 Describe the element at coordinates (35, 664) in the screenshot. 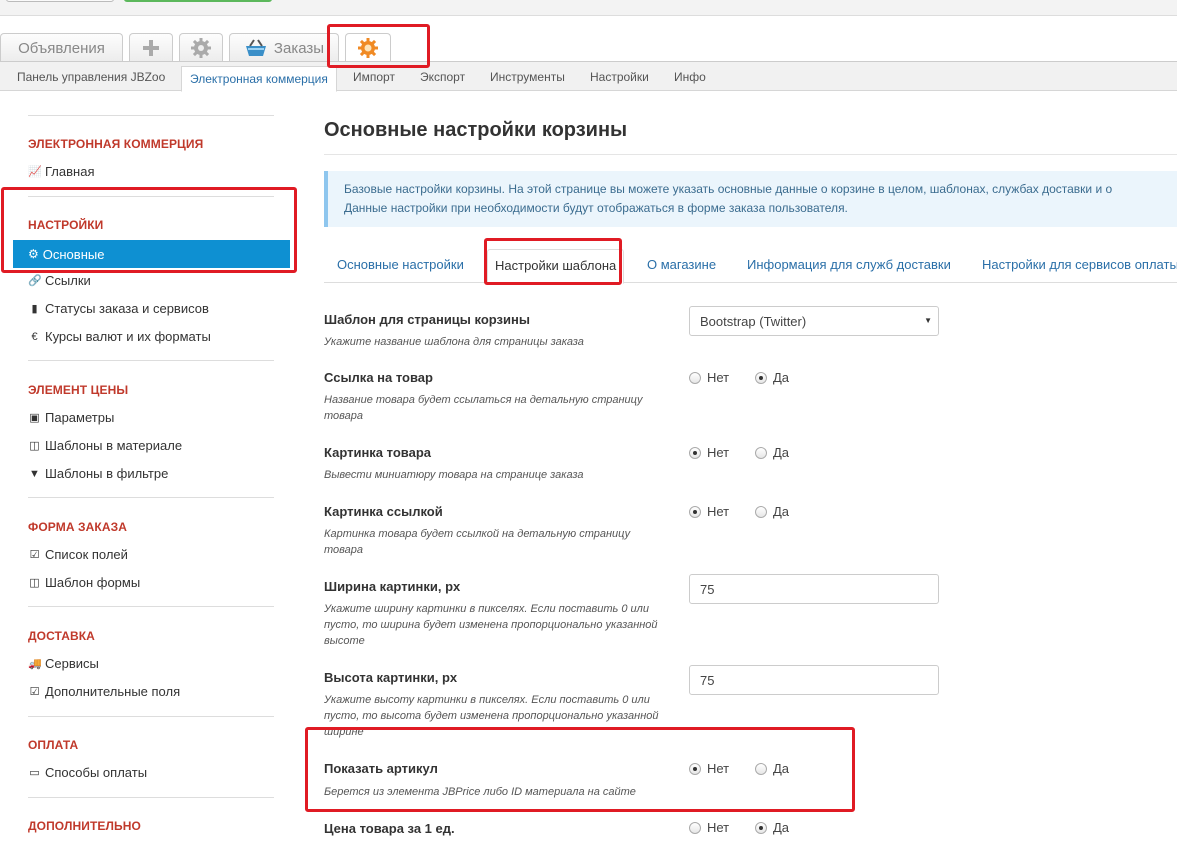

I see `truck-icon: 🚚` at that location.